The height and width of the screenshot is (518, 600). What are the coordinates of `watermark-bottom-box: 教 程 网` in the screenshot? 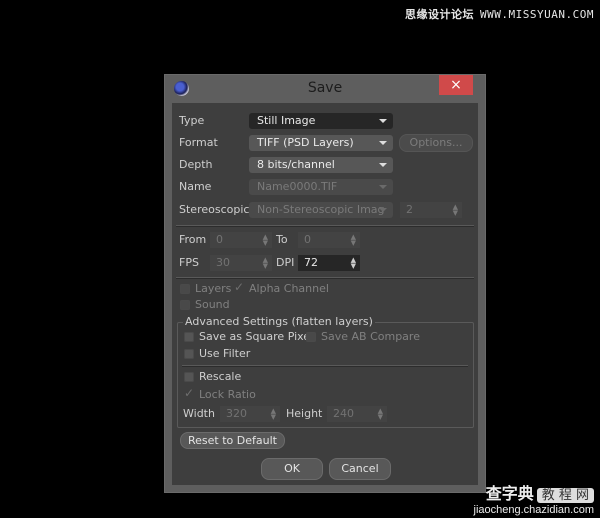 It's located at (565, 495).